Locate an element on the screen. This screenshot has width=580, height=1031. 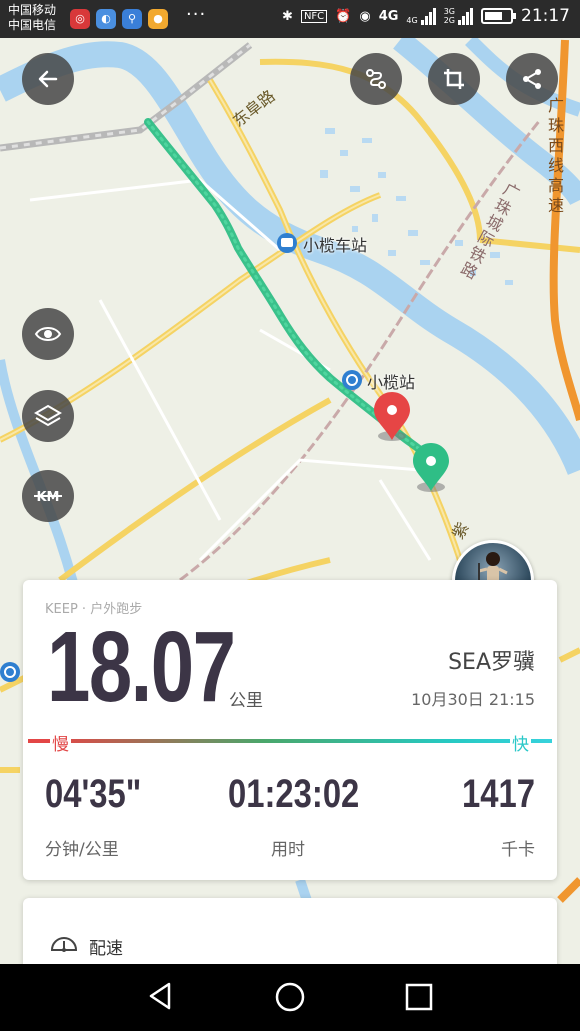
back-button is located at coordinates (48, 79).